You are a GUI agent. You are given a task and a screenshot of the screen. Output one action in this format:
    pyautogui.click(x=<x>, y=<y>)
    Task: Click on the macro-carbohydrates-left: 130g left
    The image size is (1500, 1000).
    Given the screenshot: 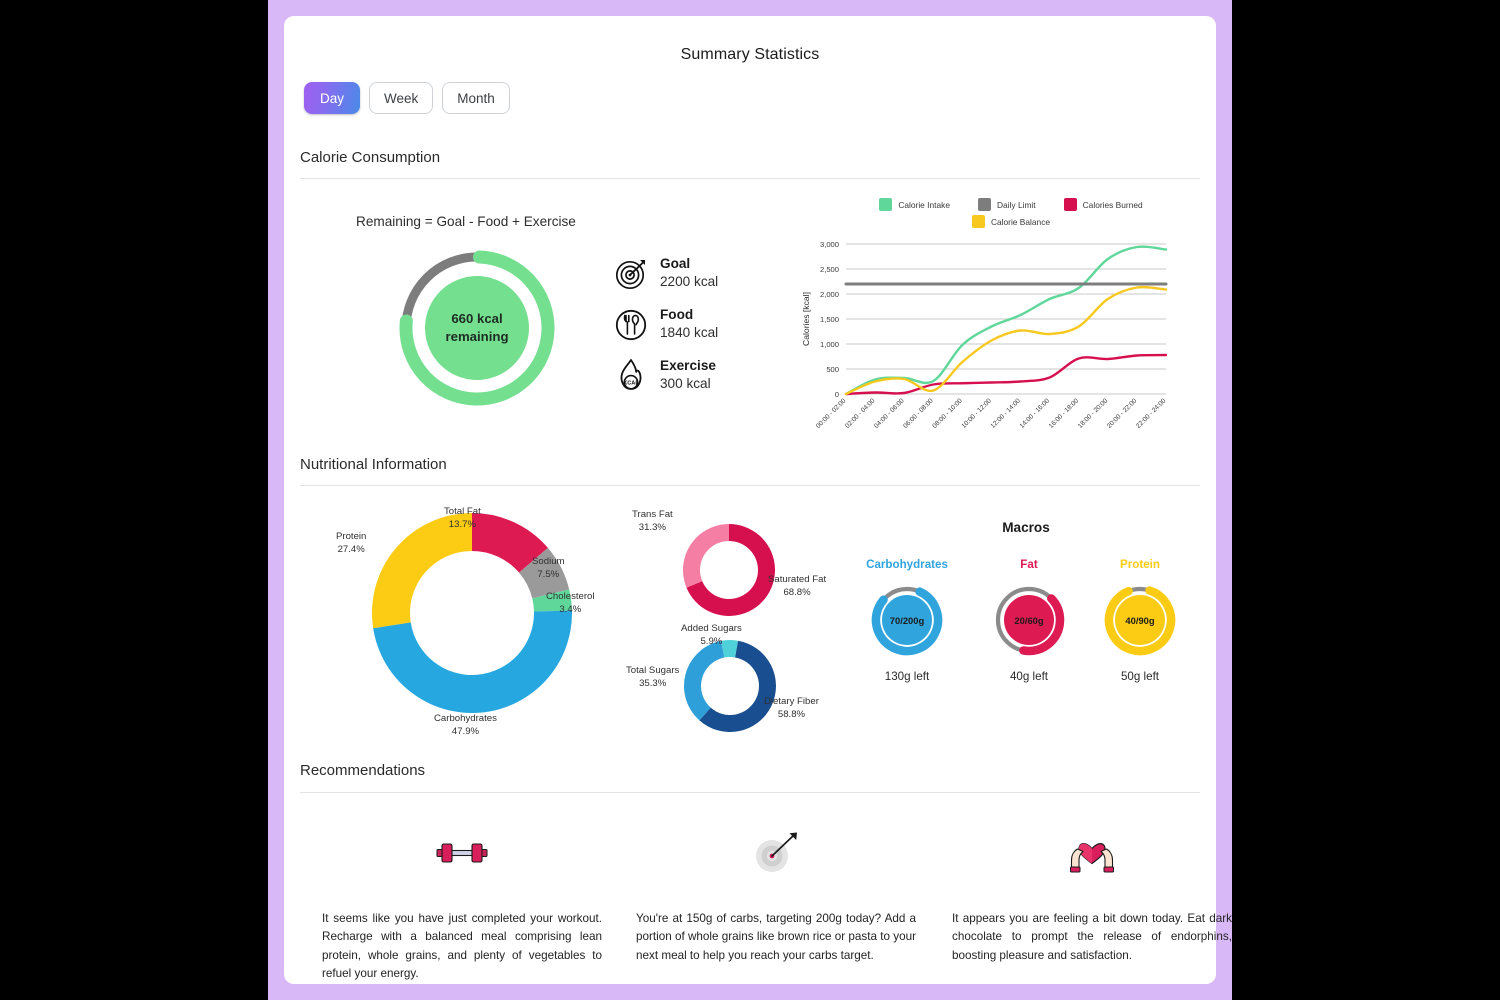 What is the action you would take?
    pyautogui.click(x=907, y=676)
    